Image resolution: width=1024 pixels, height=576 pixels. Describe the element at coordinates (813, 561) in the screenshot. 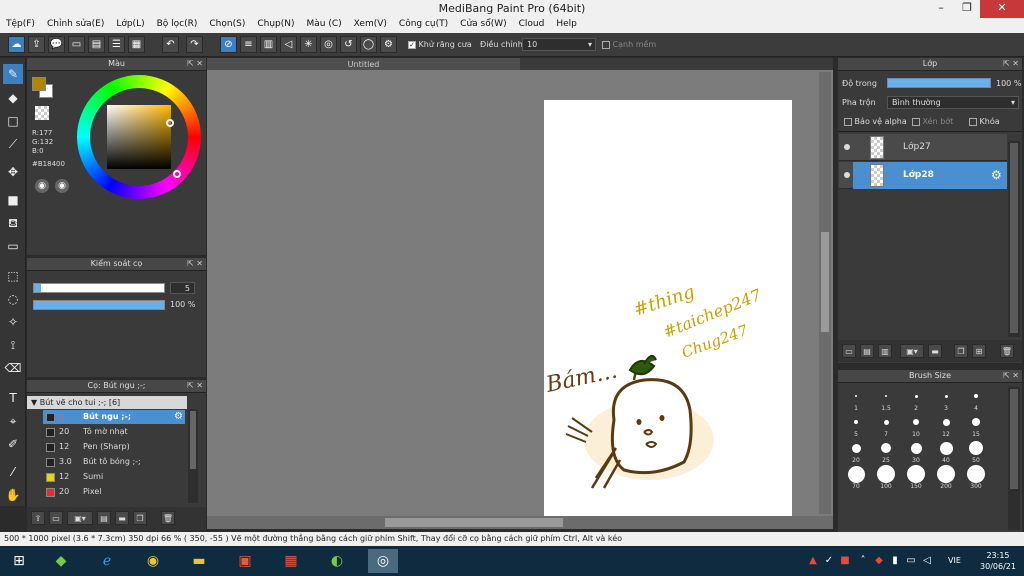

I see `tray-flag-icon: ▲` at that location.